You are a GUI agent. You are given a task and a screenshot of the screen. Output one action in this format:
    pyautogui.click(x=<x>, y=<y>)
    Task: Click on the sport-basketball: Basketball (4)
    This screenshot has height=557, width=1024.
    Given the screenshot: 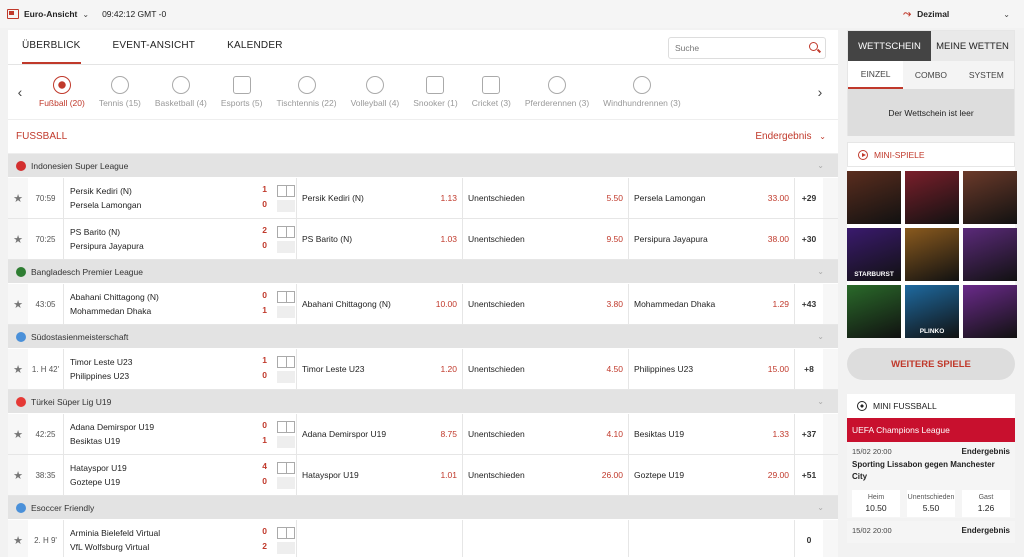 What is the action you would take?
    pyautogui.click(x=181, y=92)
    